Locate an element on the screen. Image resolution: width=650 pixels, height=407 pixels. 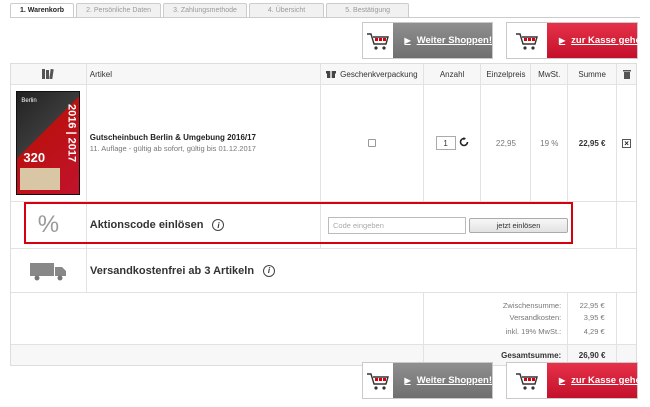
header-unit-price: Einzelpreis is located at coordinates (506, 74).